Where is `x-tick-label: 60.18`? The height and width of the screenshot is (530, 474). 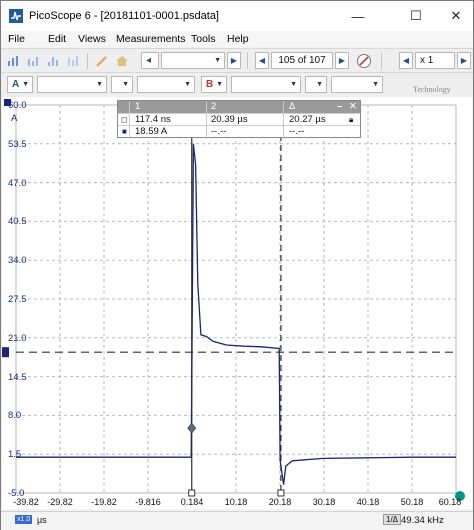
x-tick-label: 60.18 is located at coordinates (450, 502).